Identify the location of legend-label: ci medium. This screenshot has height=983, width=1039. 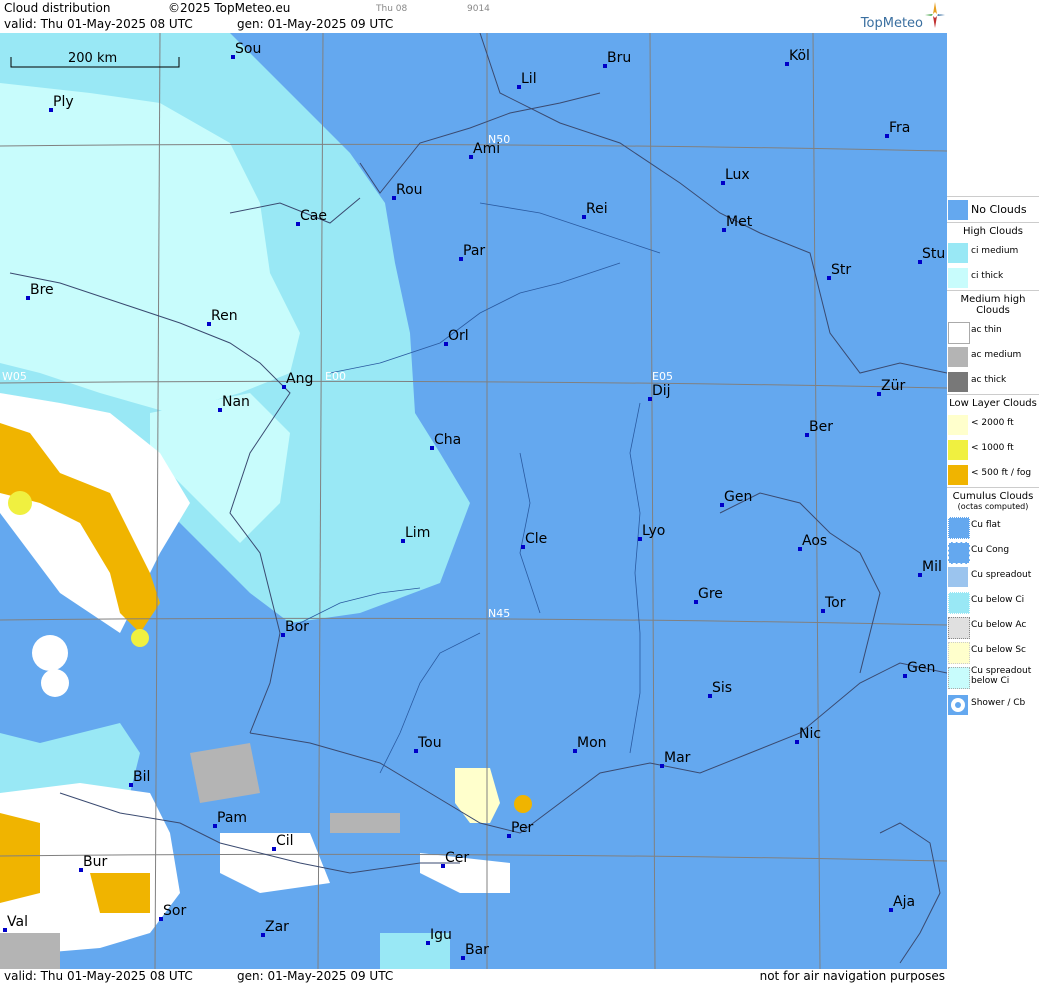
(995, 251).